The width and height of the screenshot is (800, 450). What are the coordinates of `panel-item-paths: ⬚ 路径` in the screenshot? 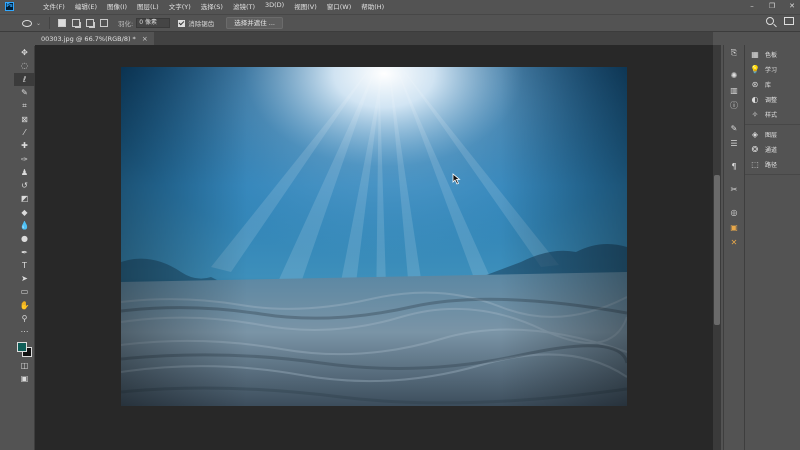 It's located at (772, 164).